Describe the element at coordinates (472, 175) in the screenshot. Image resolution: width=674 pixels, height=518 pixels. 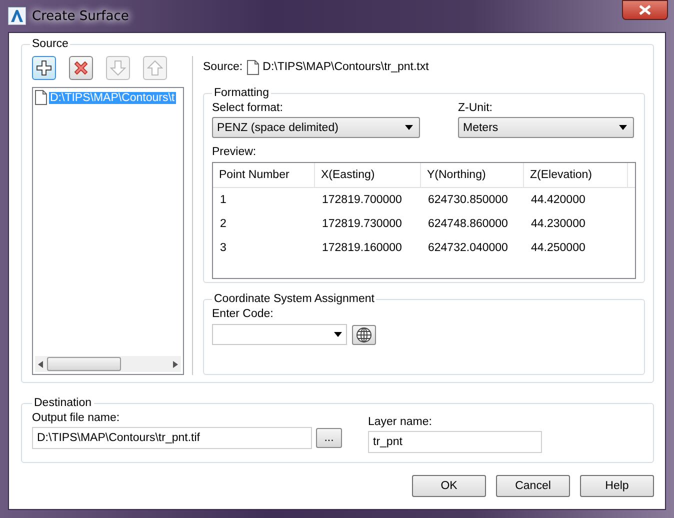
I see `column-header: Y(Northing)` at that location.